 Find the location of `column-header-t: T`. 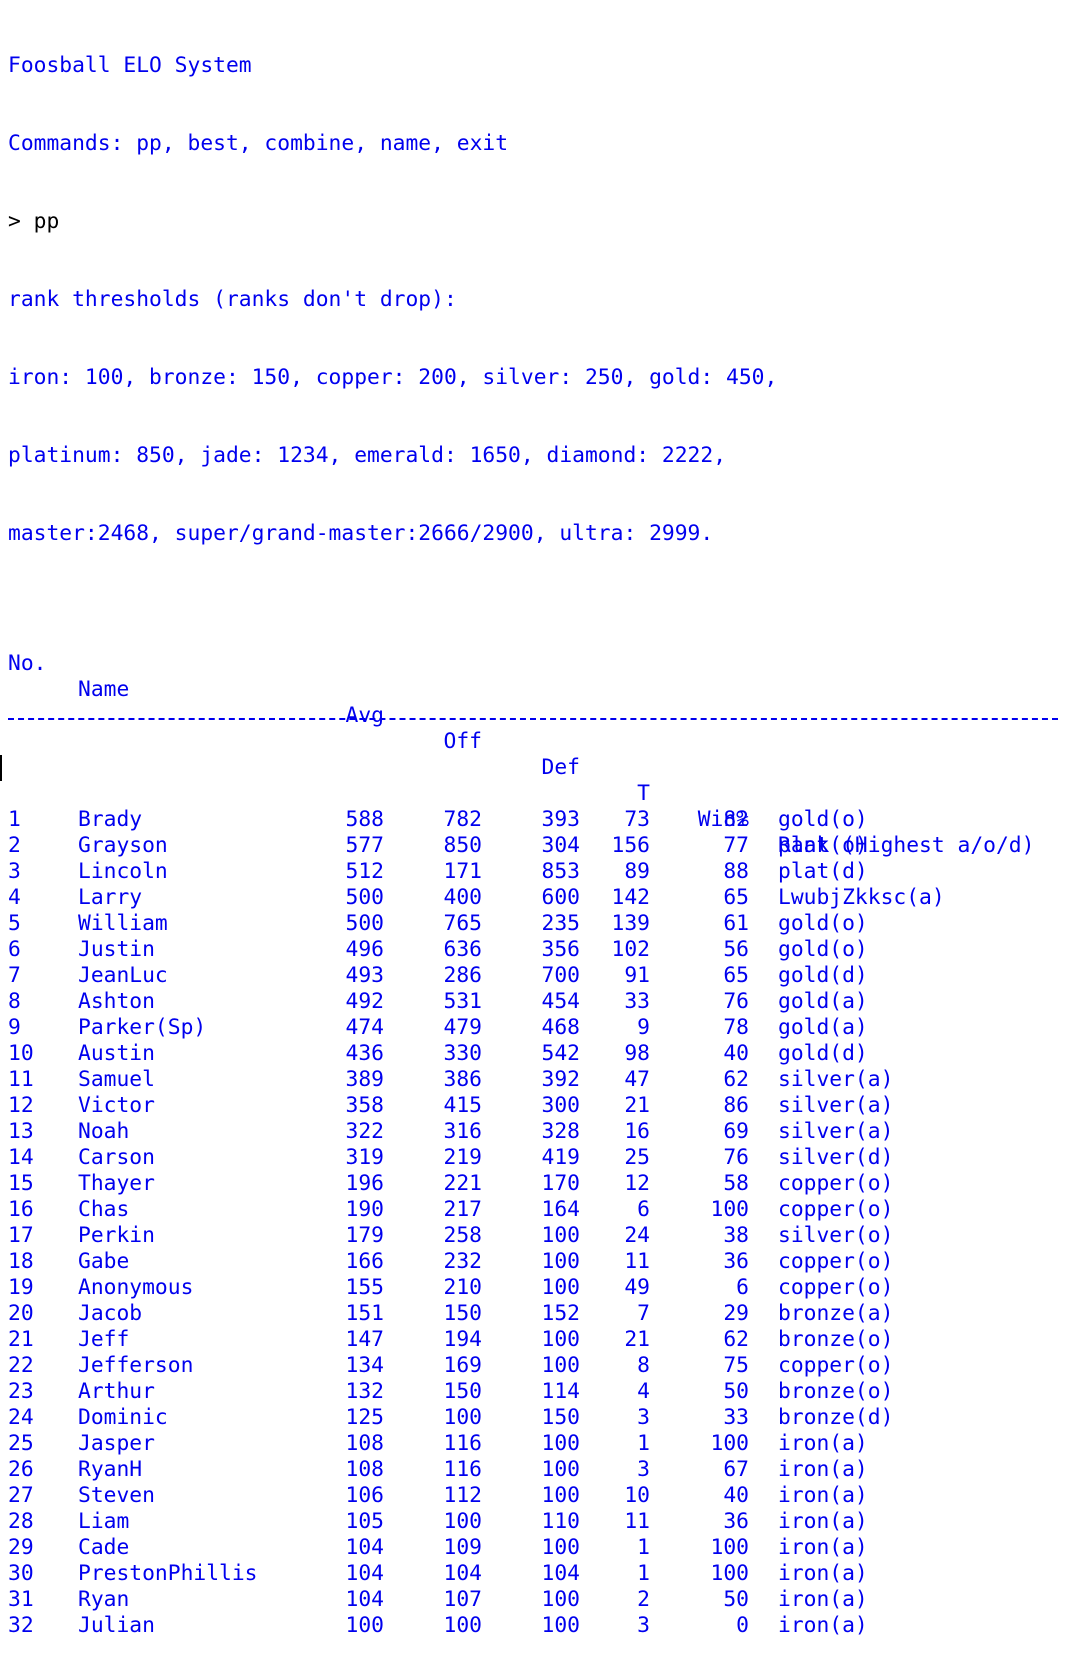

column-header-t: T is located at coordinates (643, 793).